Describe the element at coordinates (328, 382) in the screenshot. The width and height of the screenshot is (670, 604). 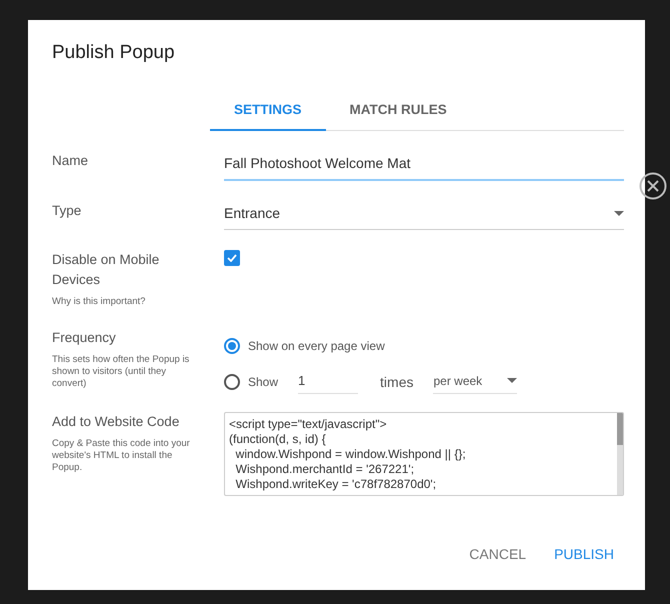
I see `count-field: 1` at that location.